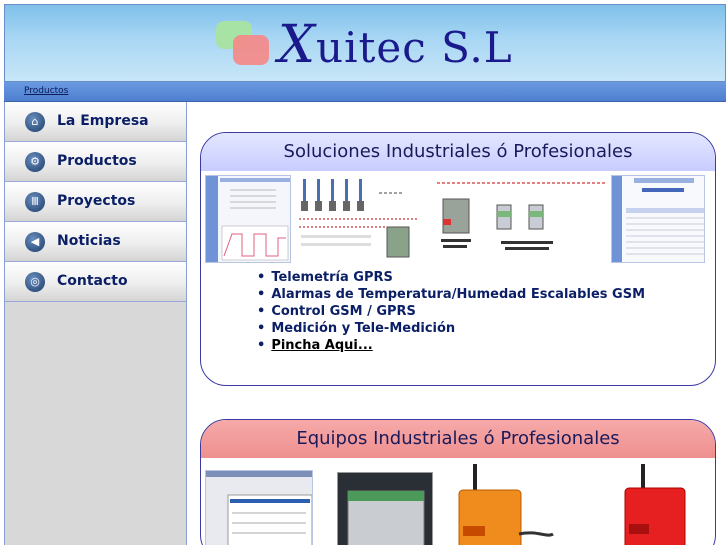 This screenshot has width=727, height=545. Describe the element at coordinates (35, 202) in the screenshot. I see `columns-icon: Ⅲ` at that location.